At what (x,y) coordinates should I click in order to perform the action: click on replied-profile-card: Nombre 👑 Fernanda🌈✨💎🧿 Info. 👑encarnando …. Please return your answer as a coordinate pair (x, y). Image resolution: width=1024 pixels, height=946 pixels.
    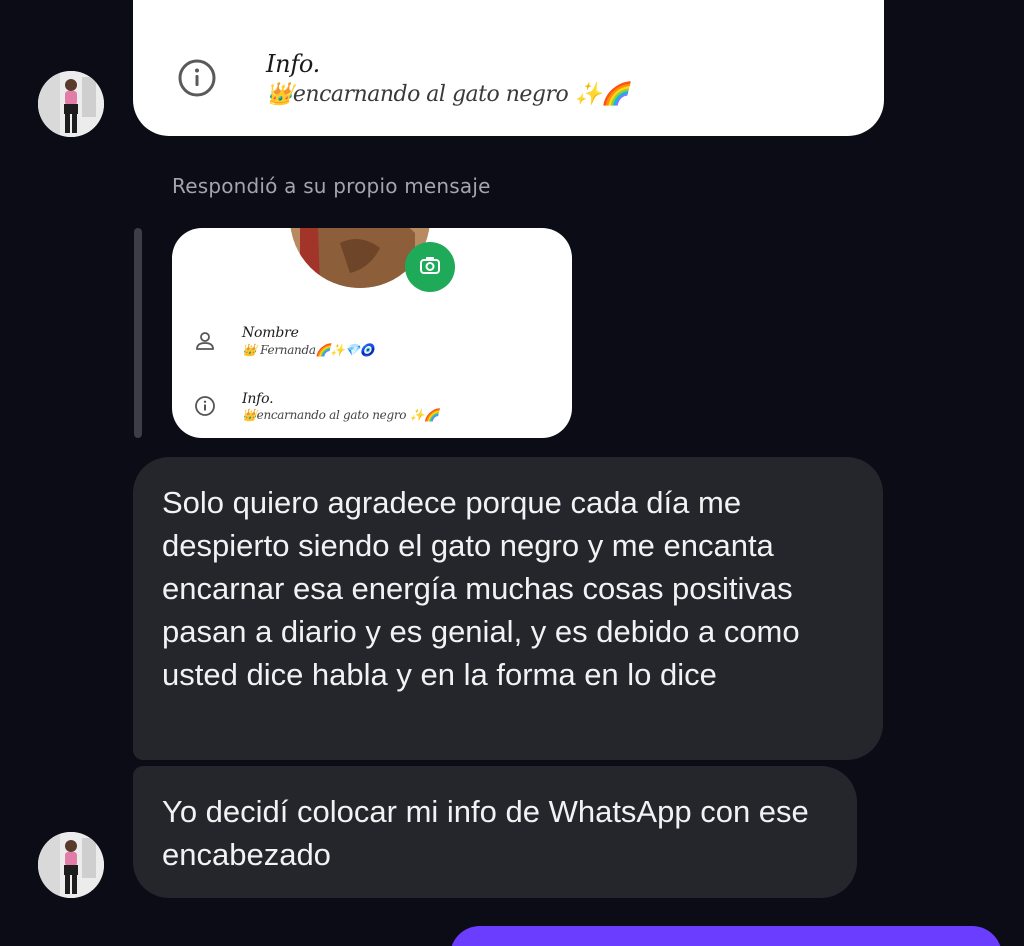
    Looking at the image, I should click on (372, 333).